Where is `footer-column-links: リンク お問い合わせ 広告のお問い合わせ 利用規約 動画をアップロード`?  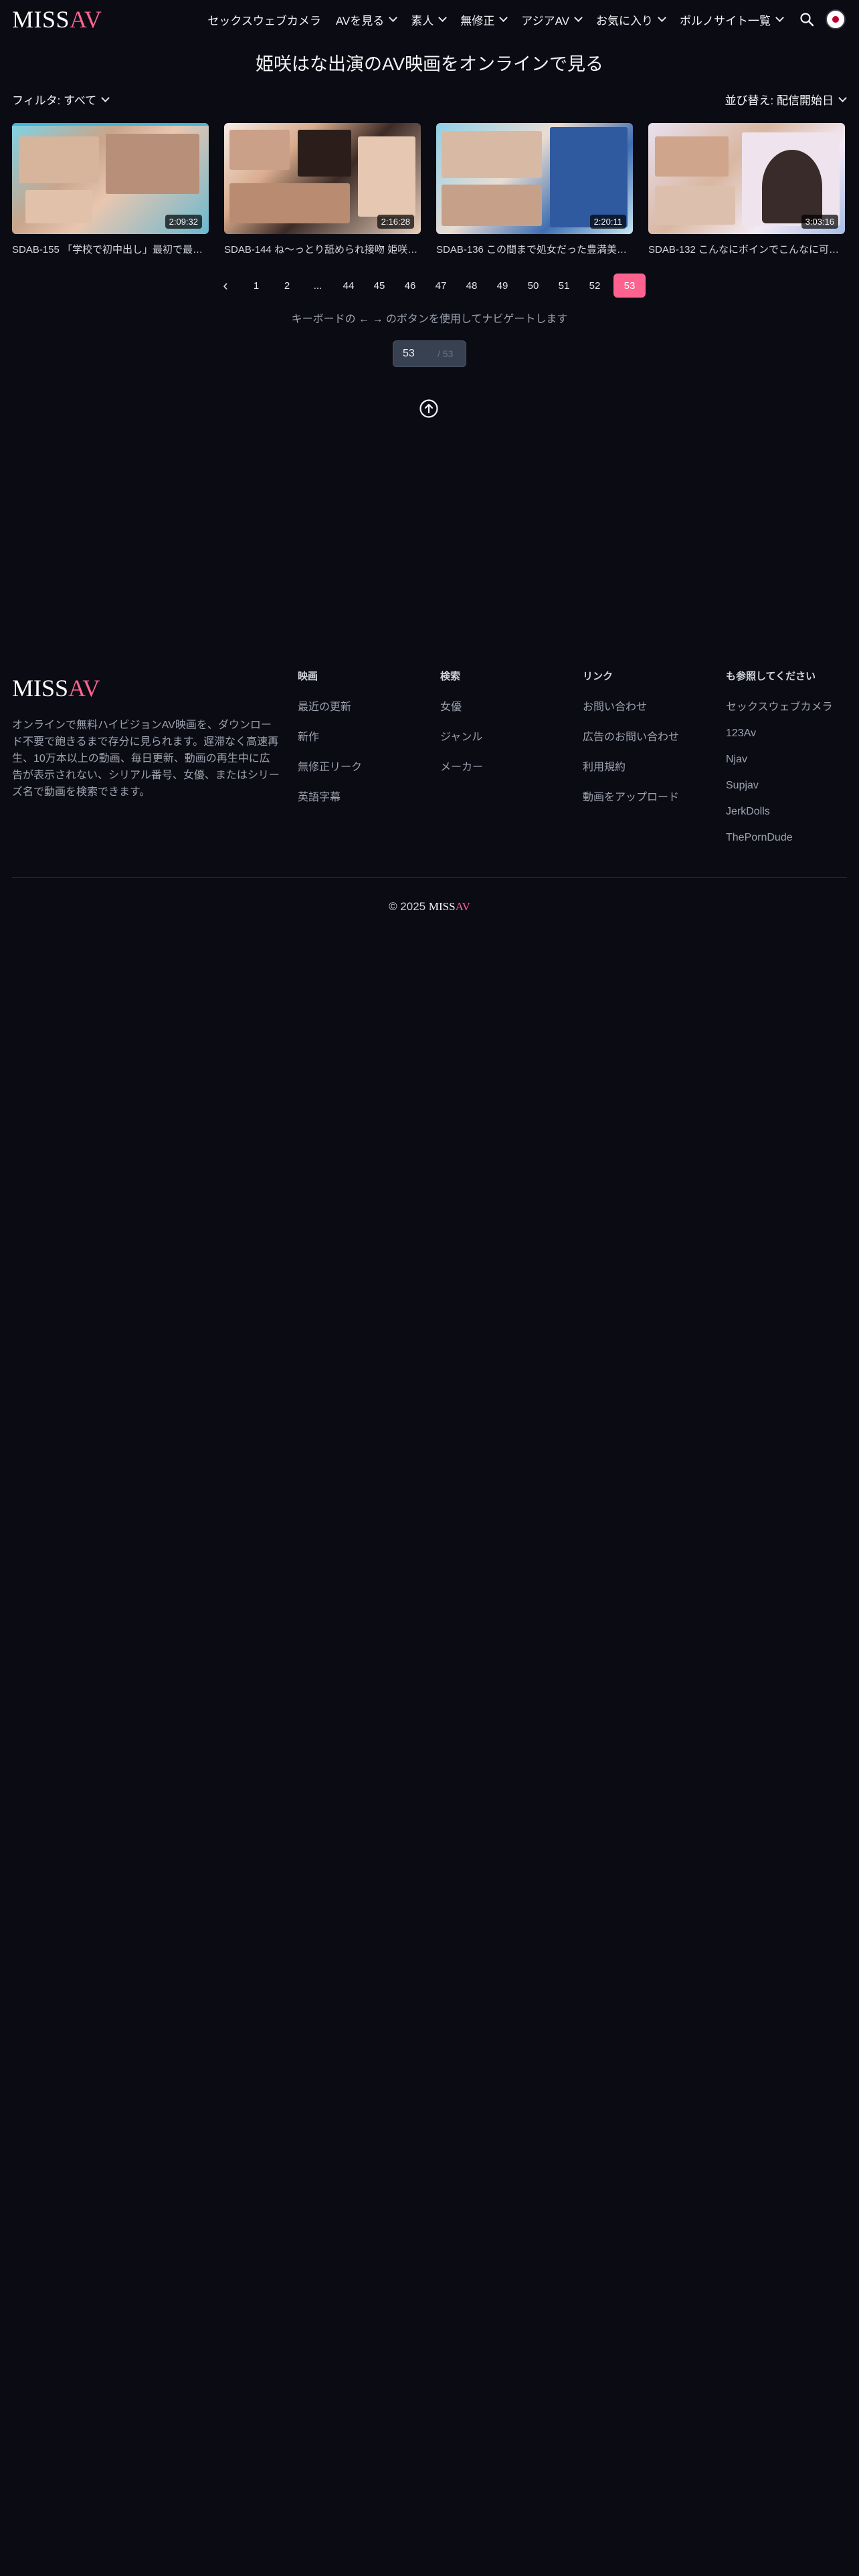
footer-column-links: リンク お問い合わせ 広告のお問い合わせ 利用規約 動画をアップロード is located at coordinates (631, 743).